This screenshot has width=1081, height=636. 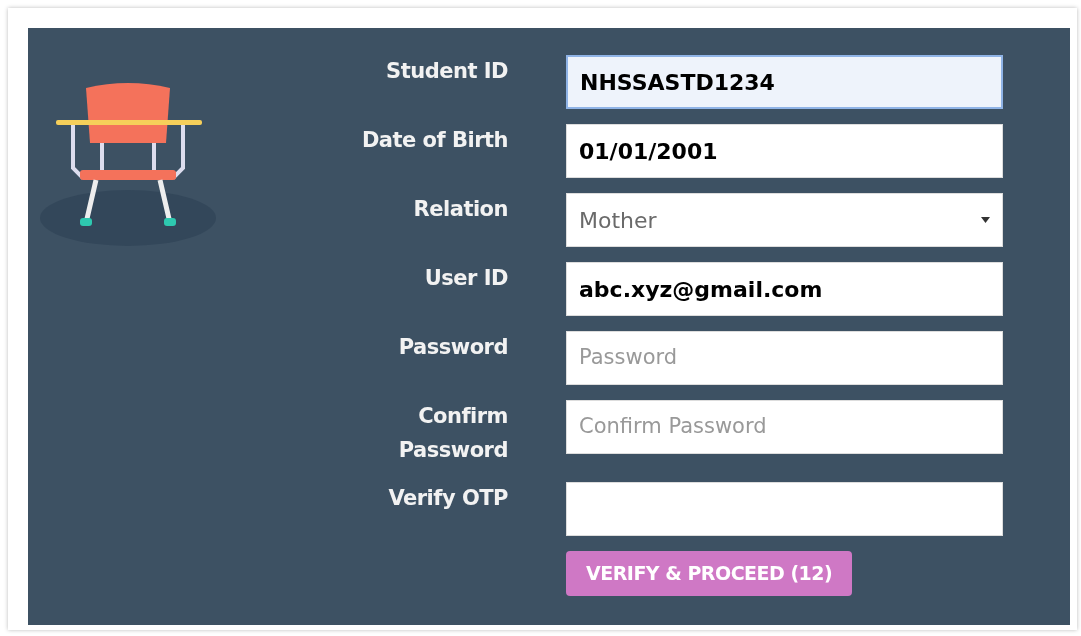 What do you see at coordinates (985, 220) in the screenshot?
I see `caret-icon` at bounding box center [985, 220].